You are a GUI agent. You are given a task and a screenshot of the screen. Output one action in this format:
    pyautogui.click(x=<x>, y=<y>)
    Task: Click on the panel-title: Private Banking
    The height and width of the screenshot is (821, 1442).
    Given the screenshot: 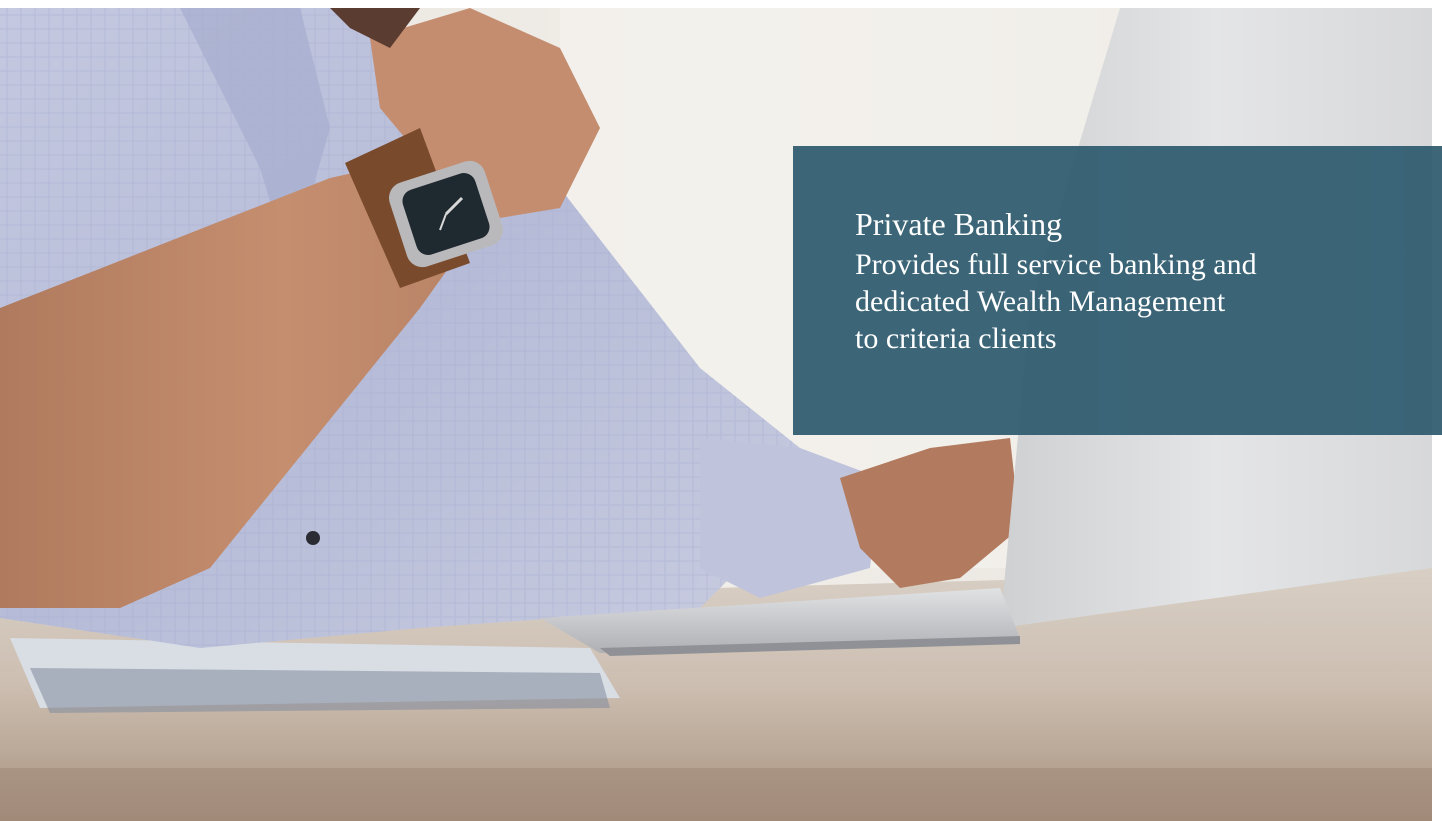 What is the action you would take?
    pyautogui.click(x=959, y=224)
    